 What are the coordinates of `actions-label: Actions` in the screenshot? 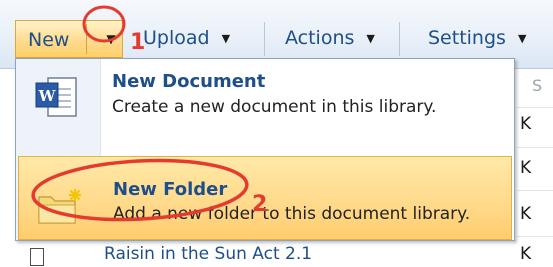 It's located at (320, 38).